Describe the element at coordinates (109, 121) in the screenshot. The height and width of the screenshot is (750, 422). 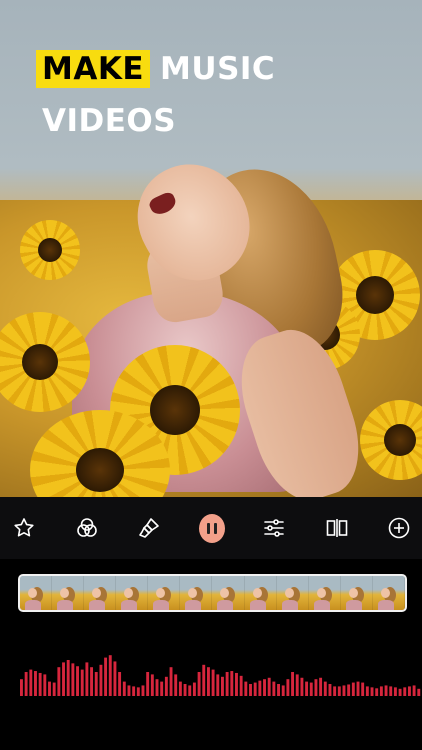
I see `headline-word: VIDEOS` at that location.